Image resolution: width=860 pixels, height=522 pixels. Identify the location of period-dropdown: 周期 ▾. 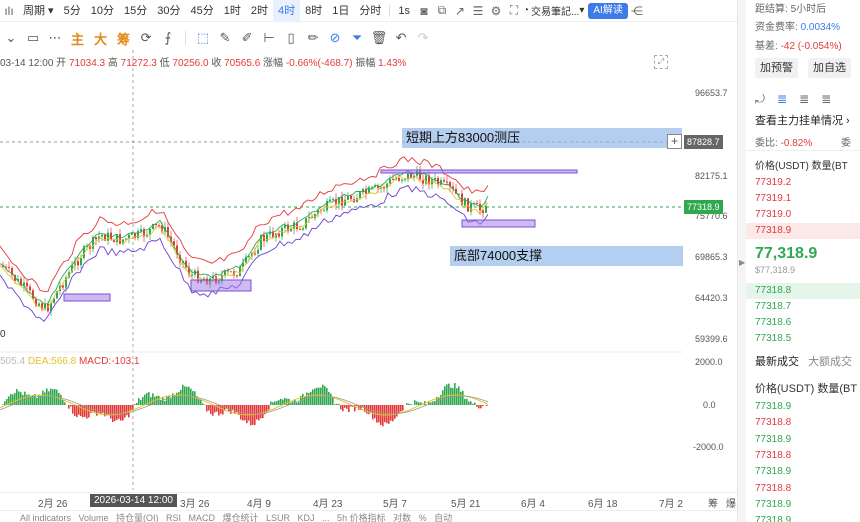
(38, 11).